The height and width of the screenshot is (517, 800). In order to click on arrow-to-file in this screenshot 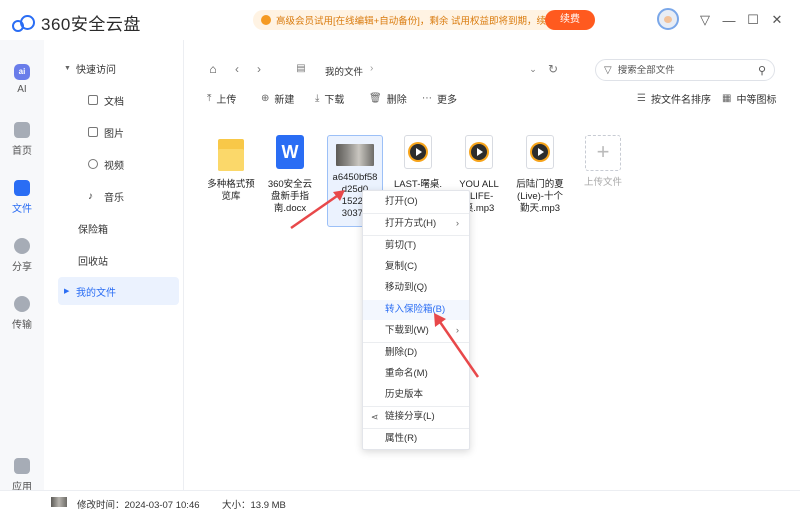, I will do `click(317, 210)`.